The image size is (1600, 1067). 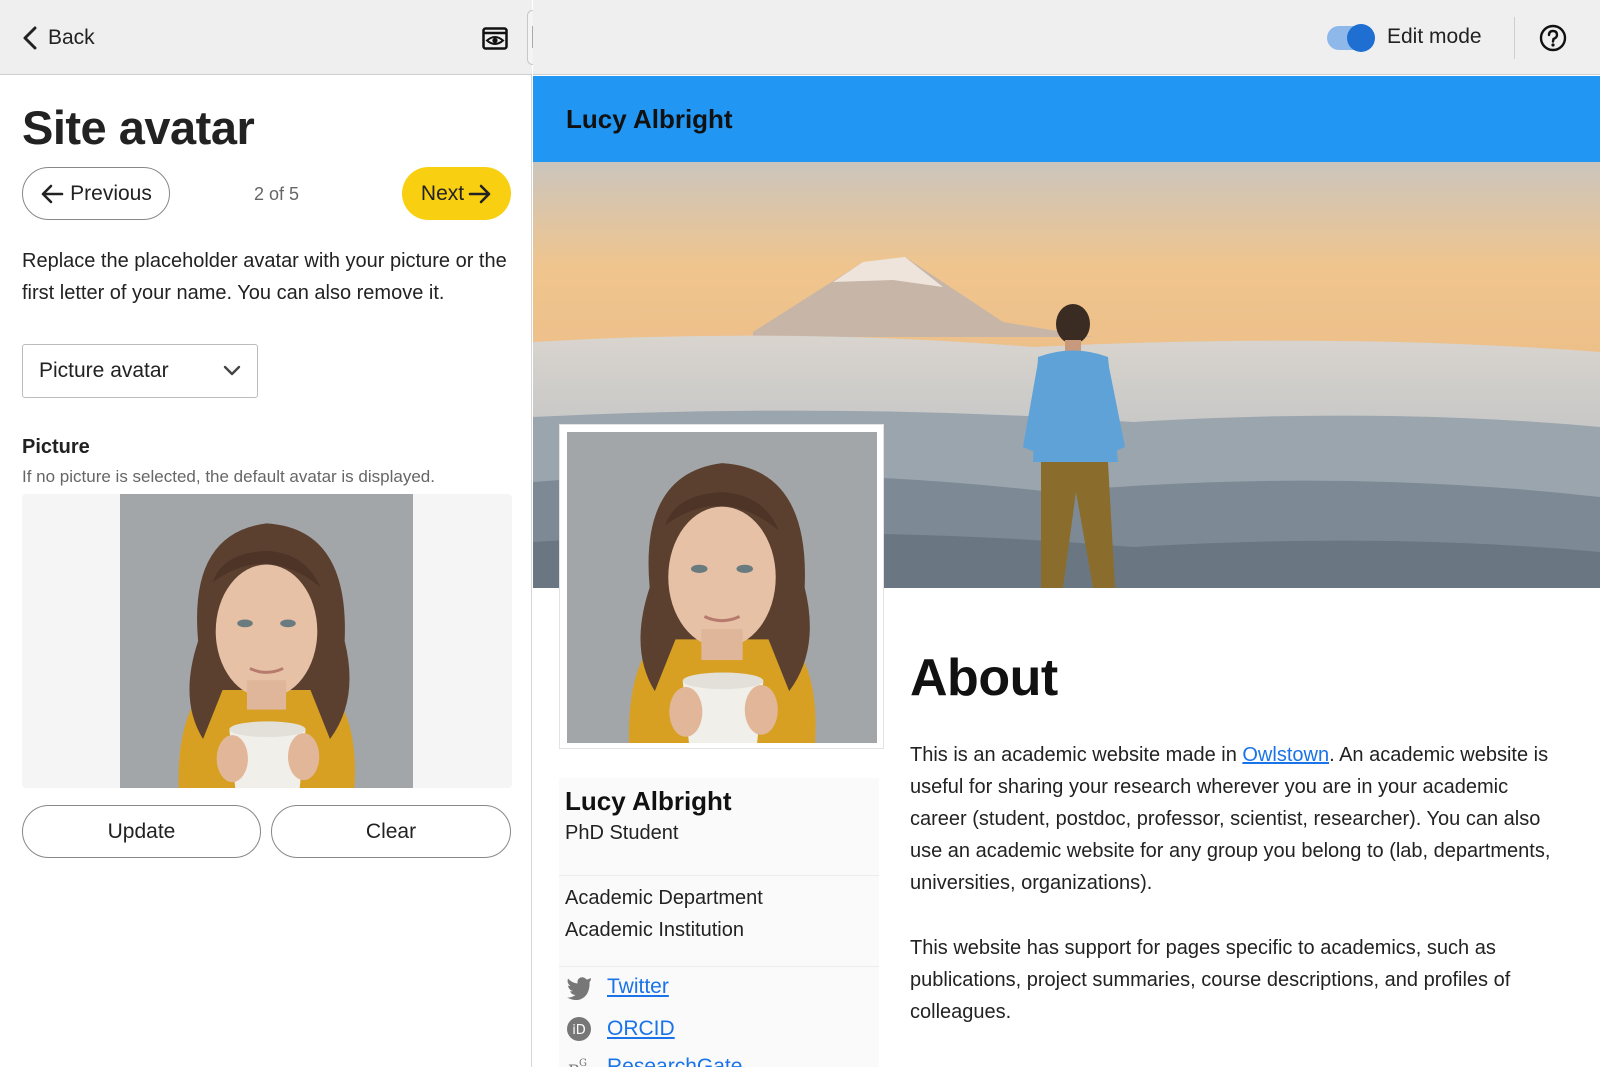 What do you see at coordinates (1351, 38) in the screenshot?
I see `edit-mode-toggle` at bounding box center [1351, 38].